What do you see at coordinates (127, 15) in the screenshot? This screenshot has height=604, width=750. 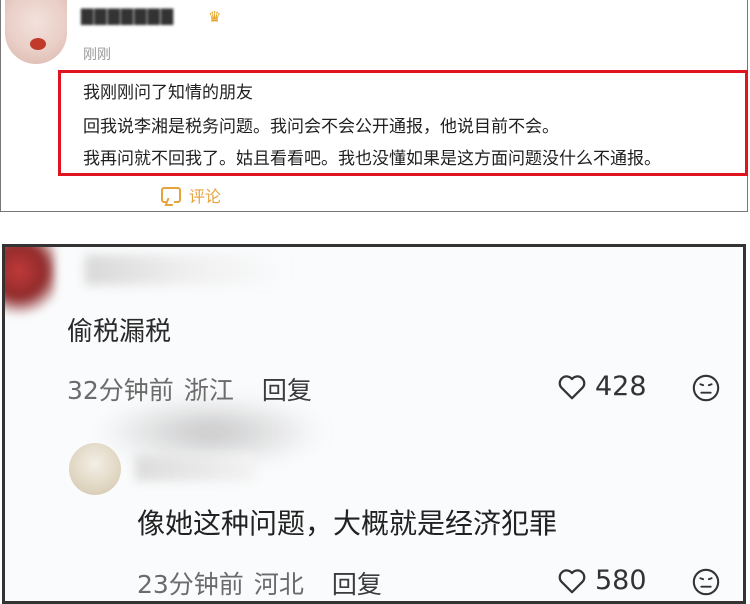 I see `username-blurred: ▇▇▇▇▇▇▇` at bounding box center [127, 15].